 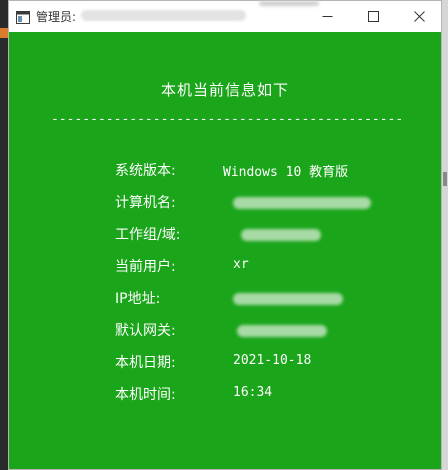 I want to click on background-window-accent, so click(x=4, y=33).